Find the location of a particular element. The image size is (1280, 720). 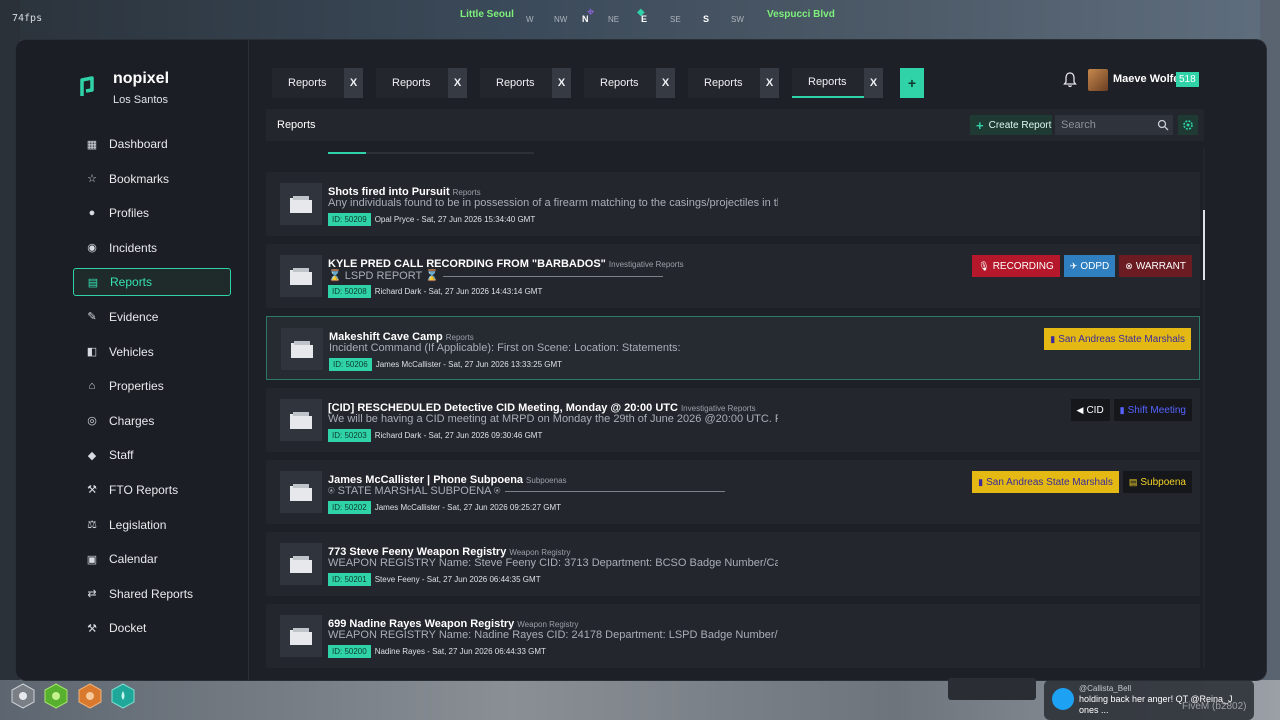

tweet-handle: @Callista_Bell is located at coordinates (1105, 688).